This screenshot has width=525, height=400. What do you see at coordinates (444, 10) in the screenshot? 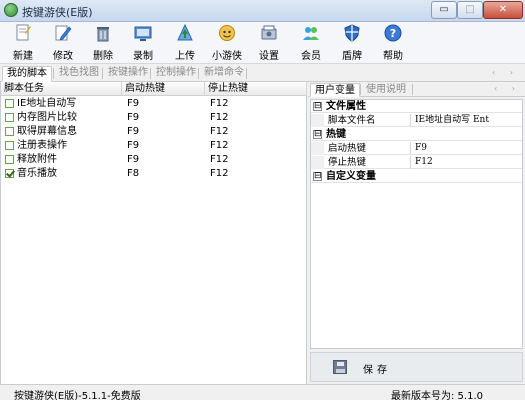
I see `minimize-button: ▭` at bounding box center [444, 10].